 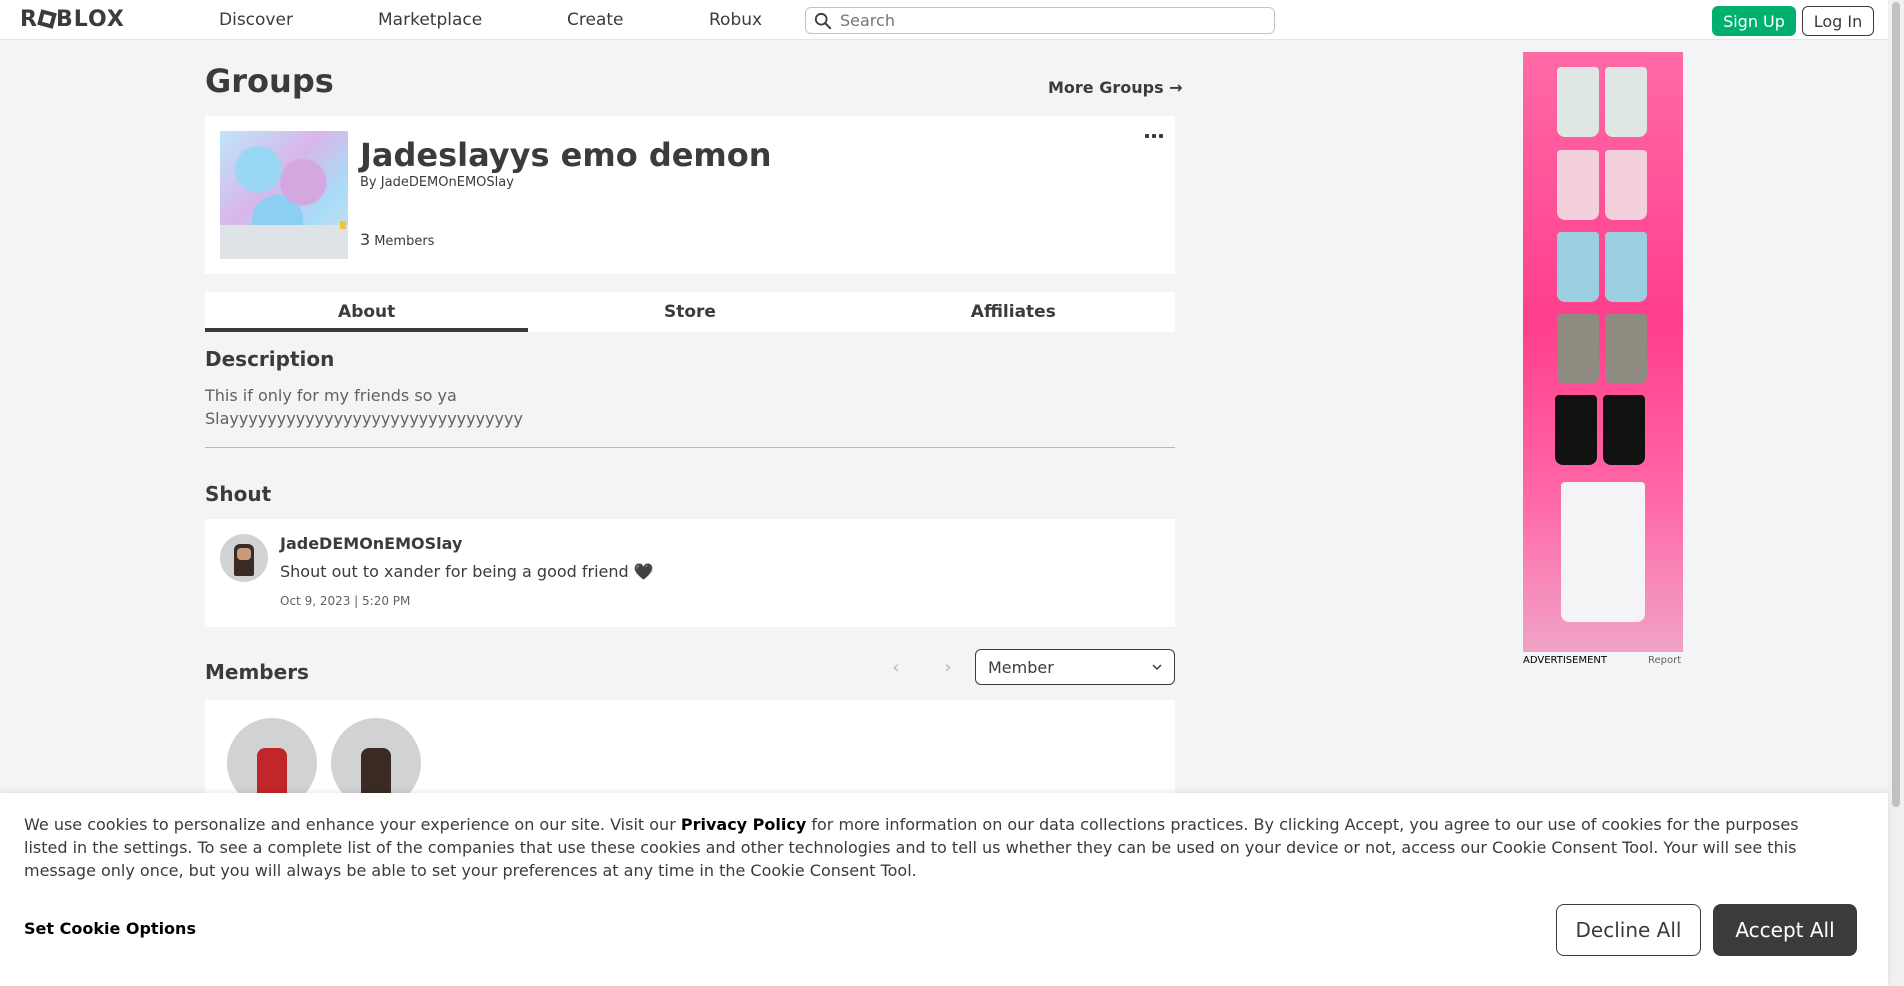 I want to click on more-groups-link: More Groups →, so click(x=1115, y=87).